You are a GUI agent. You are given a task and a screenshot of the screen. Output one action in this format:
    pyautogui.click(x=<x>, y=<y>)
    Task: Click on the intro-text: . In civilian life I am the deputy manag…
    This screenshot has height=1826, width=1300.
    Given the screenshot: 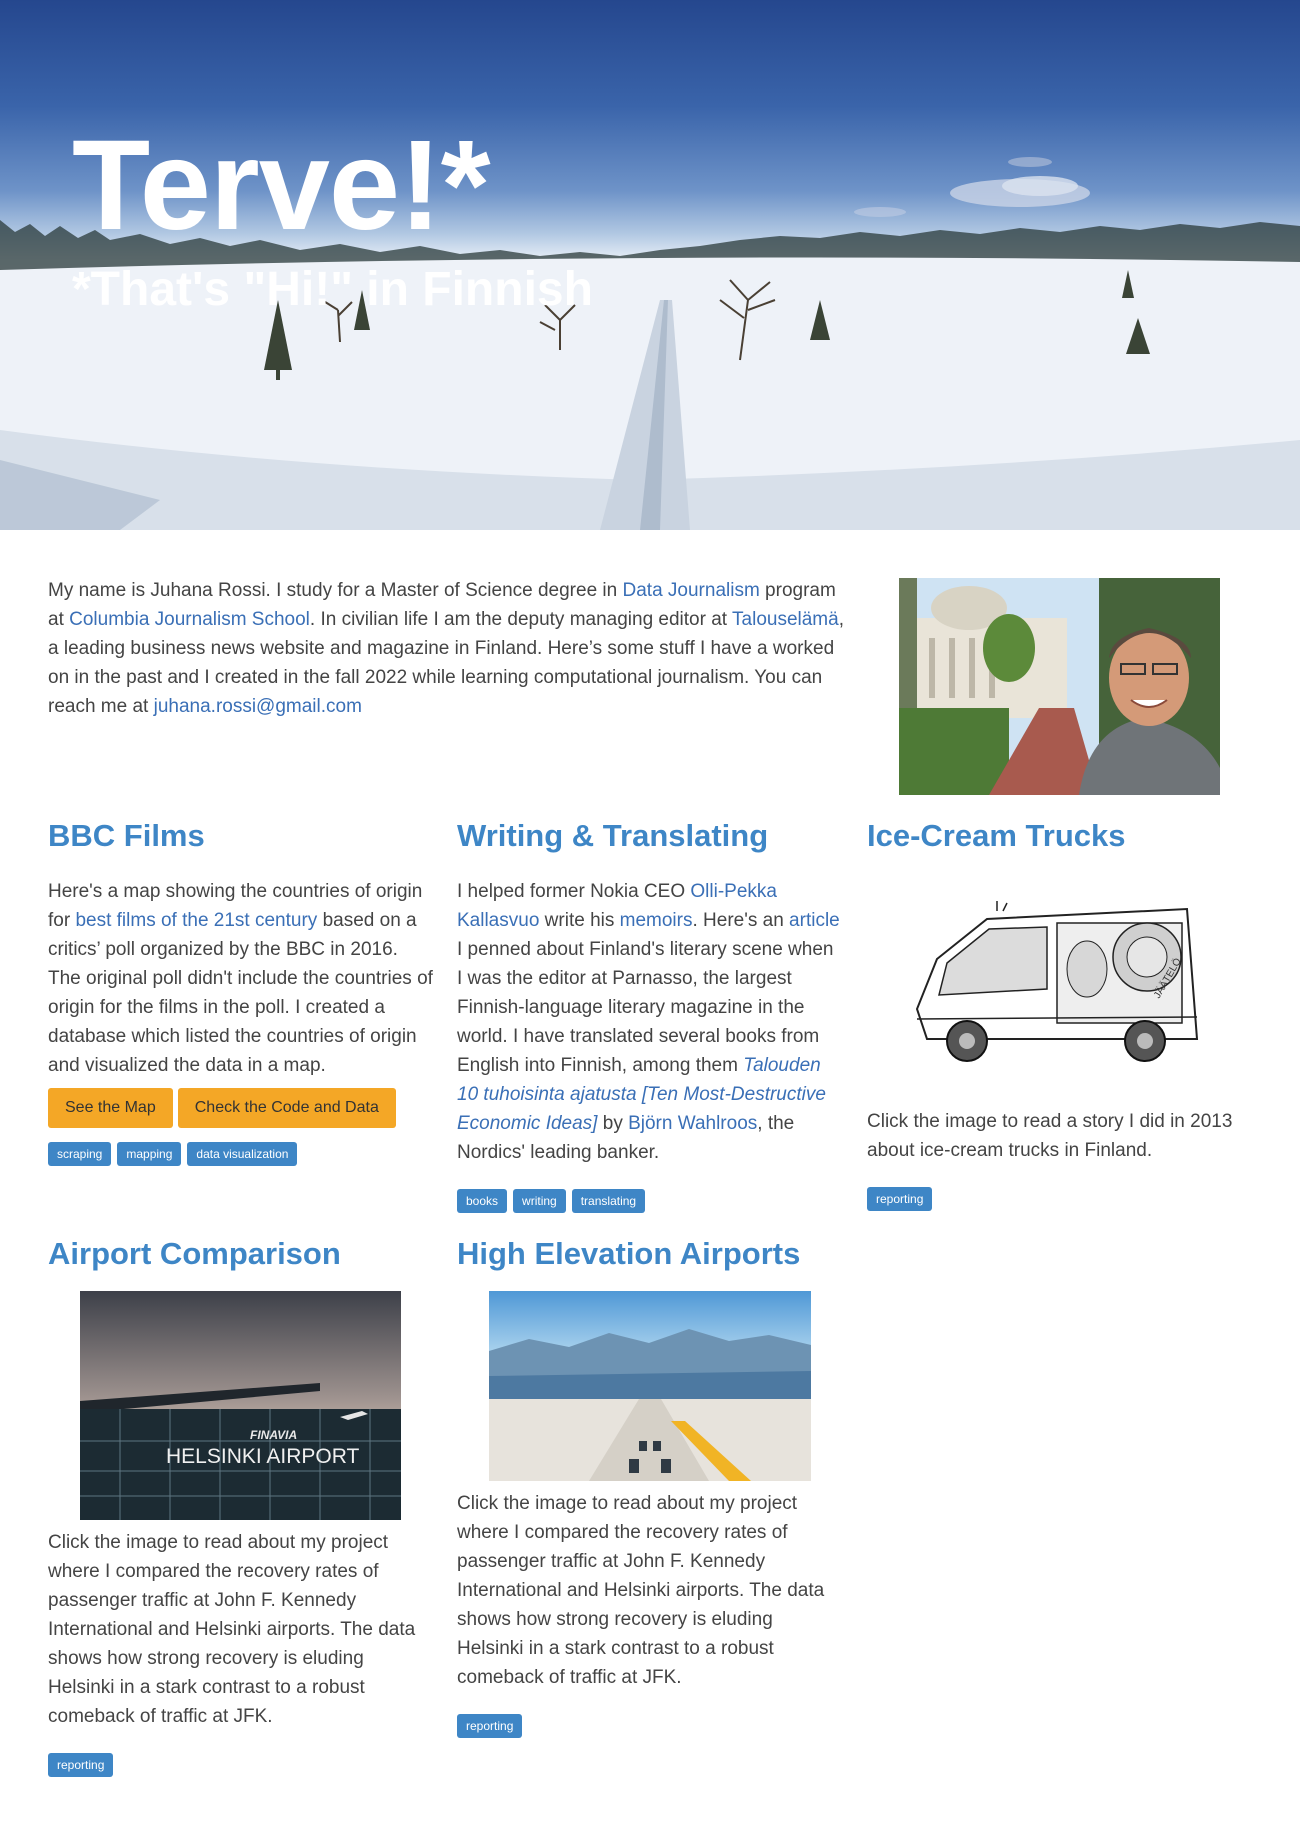 What is the action you would take?
    pyautogui.click(x=521, y=619)
    